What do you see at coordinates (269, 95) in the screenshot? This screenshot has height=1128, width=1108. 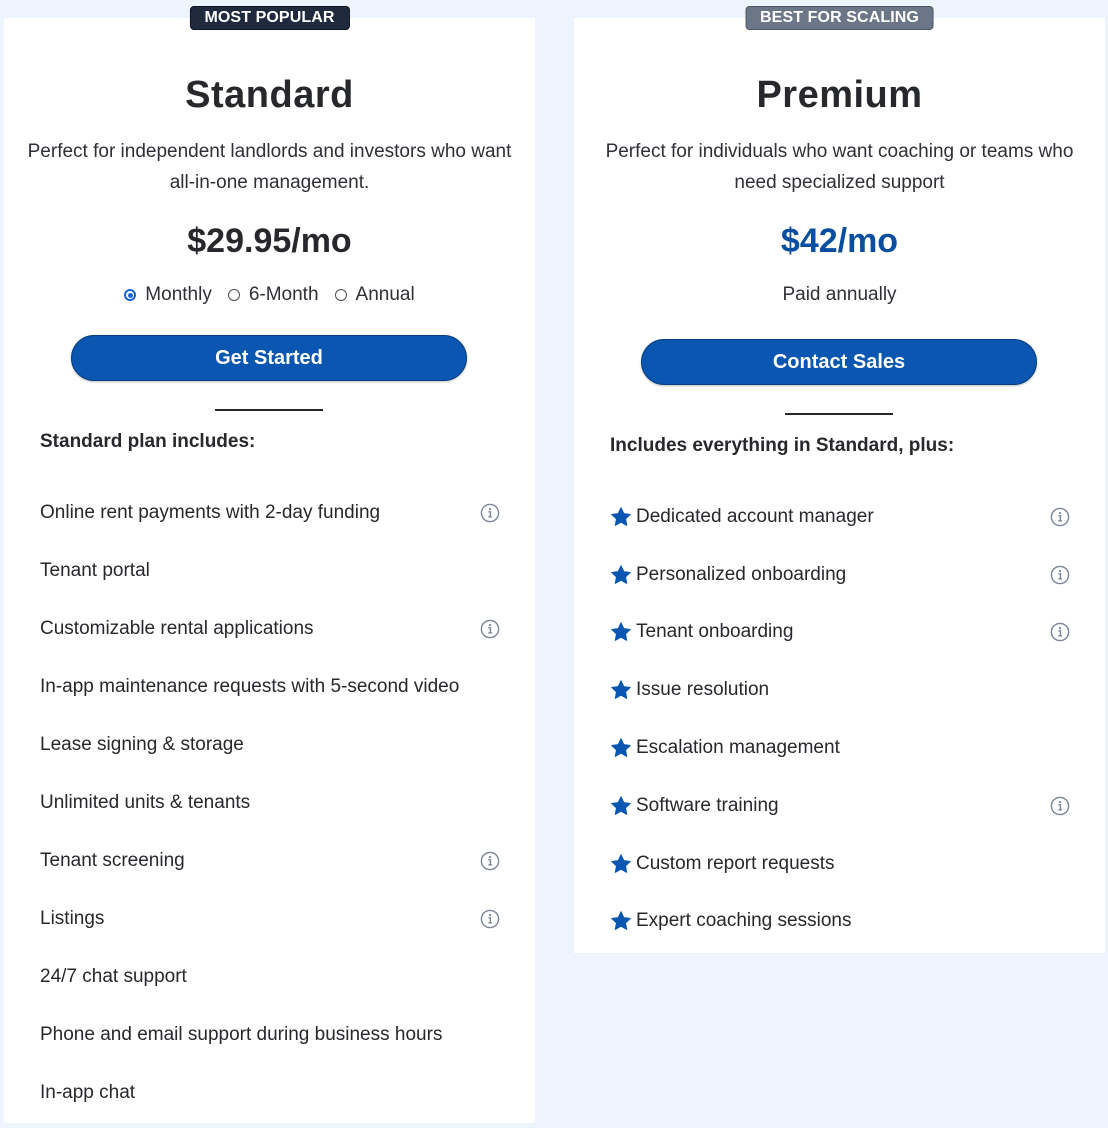 I see `plan-name: Standard` at bounding box center [269, 95].